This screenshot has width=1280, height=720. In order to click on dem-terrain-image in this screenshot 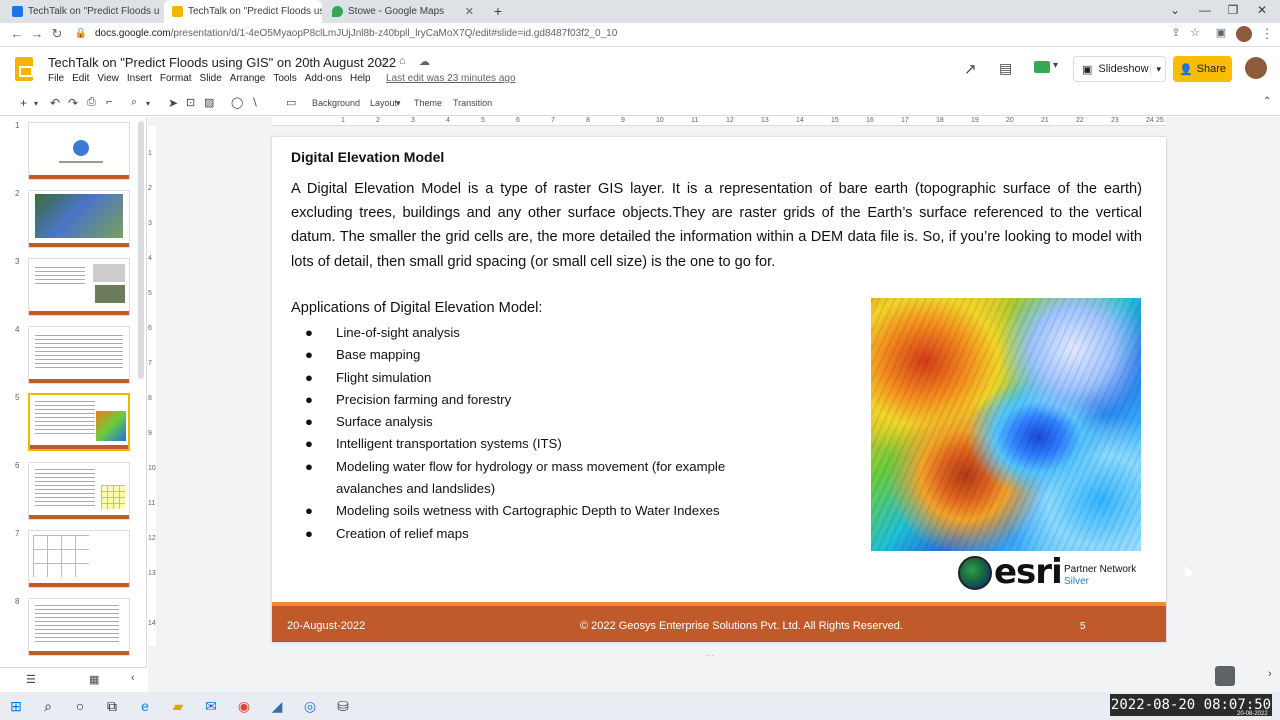, I will do `click(1006, 424)`.